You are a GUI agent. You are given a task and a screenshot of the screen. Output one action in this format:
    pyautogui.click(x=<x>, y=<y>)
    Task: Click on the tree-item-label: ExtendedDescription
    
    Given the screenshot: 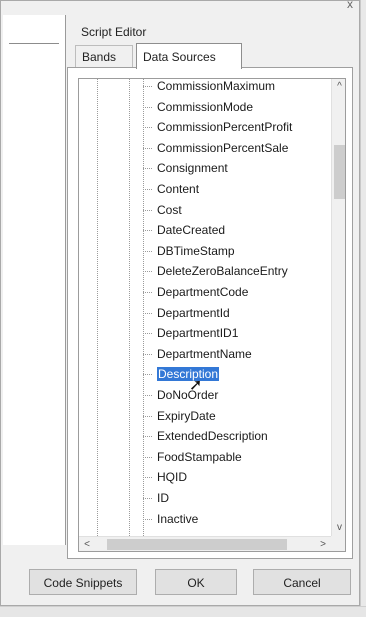 What is the action you would take?
    pyautogui.click(x=212, y=436)
    